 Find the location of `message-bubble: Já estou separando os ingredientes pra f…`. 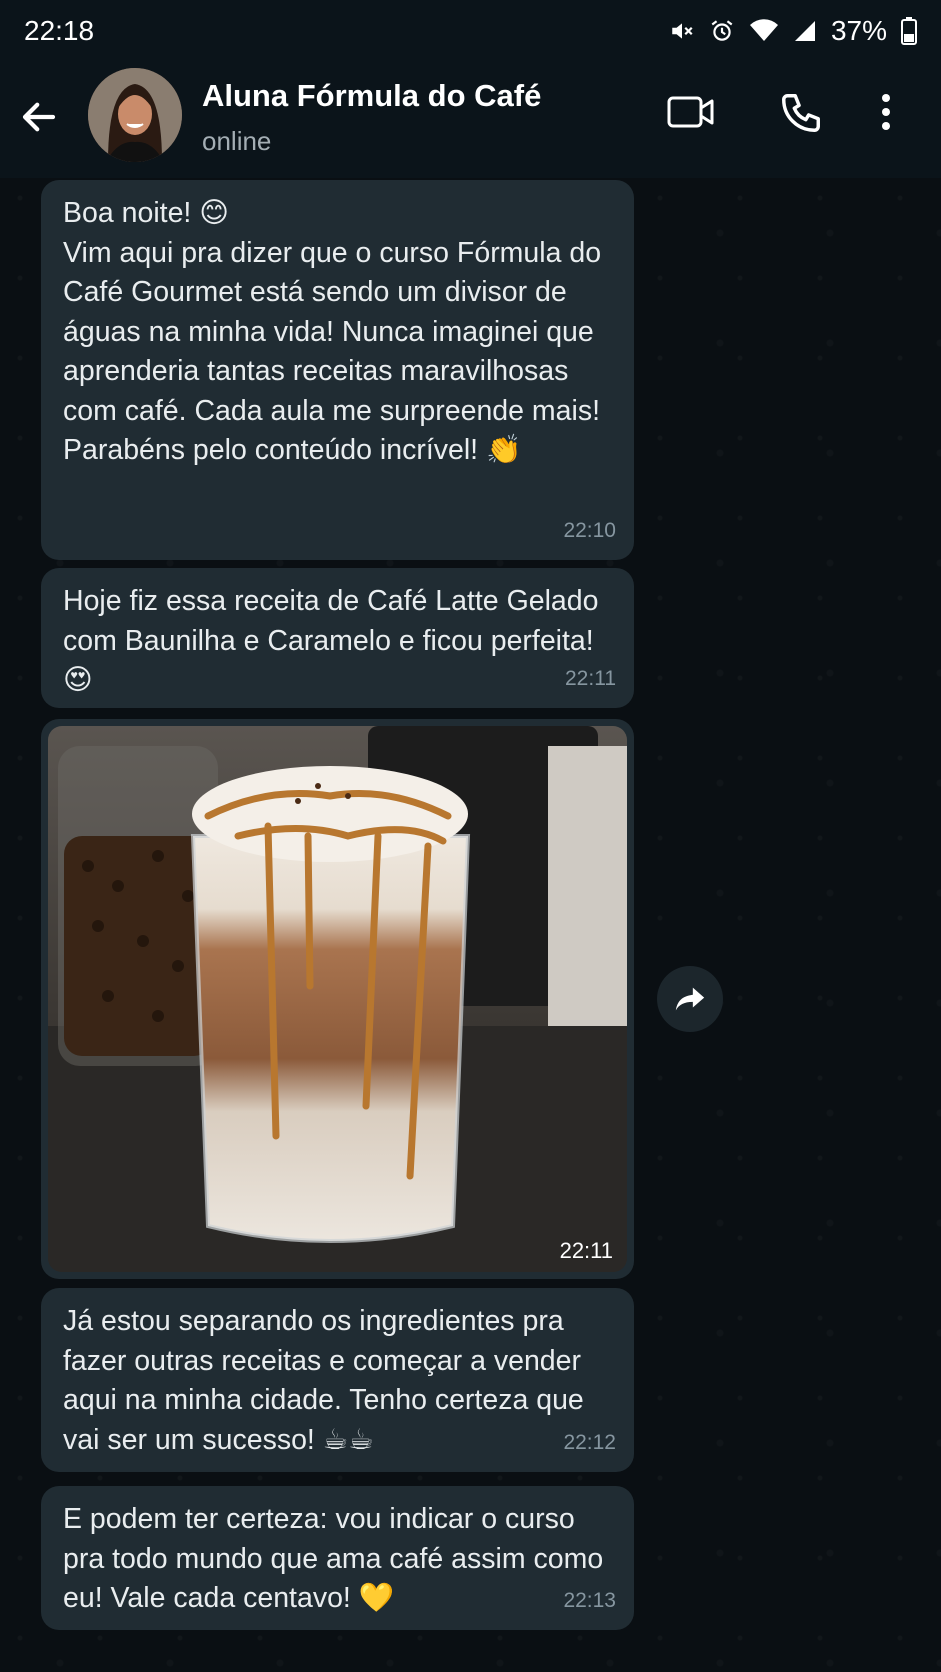

message-bubble: Já estou separando os ingredientes pra f… is located at coordinates (337, 1380).